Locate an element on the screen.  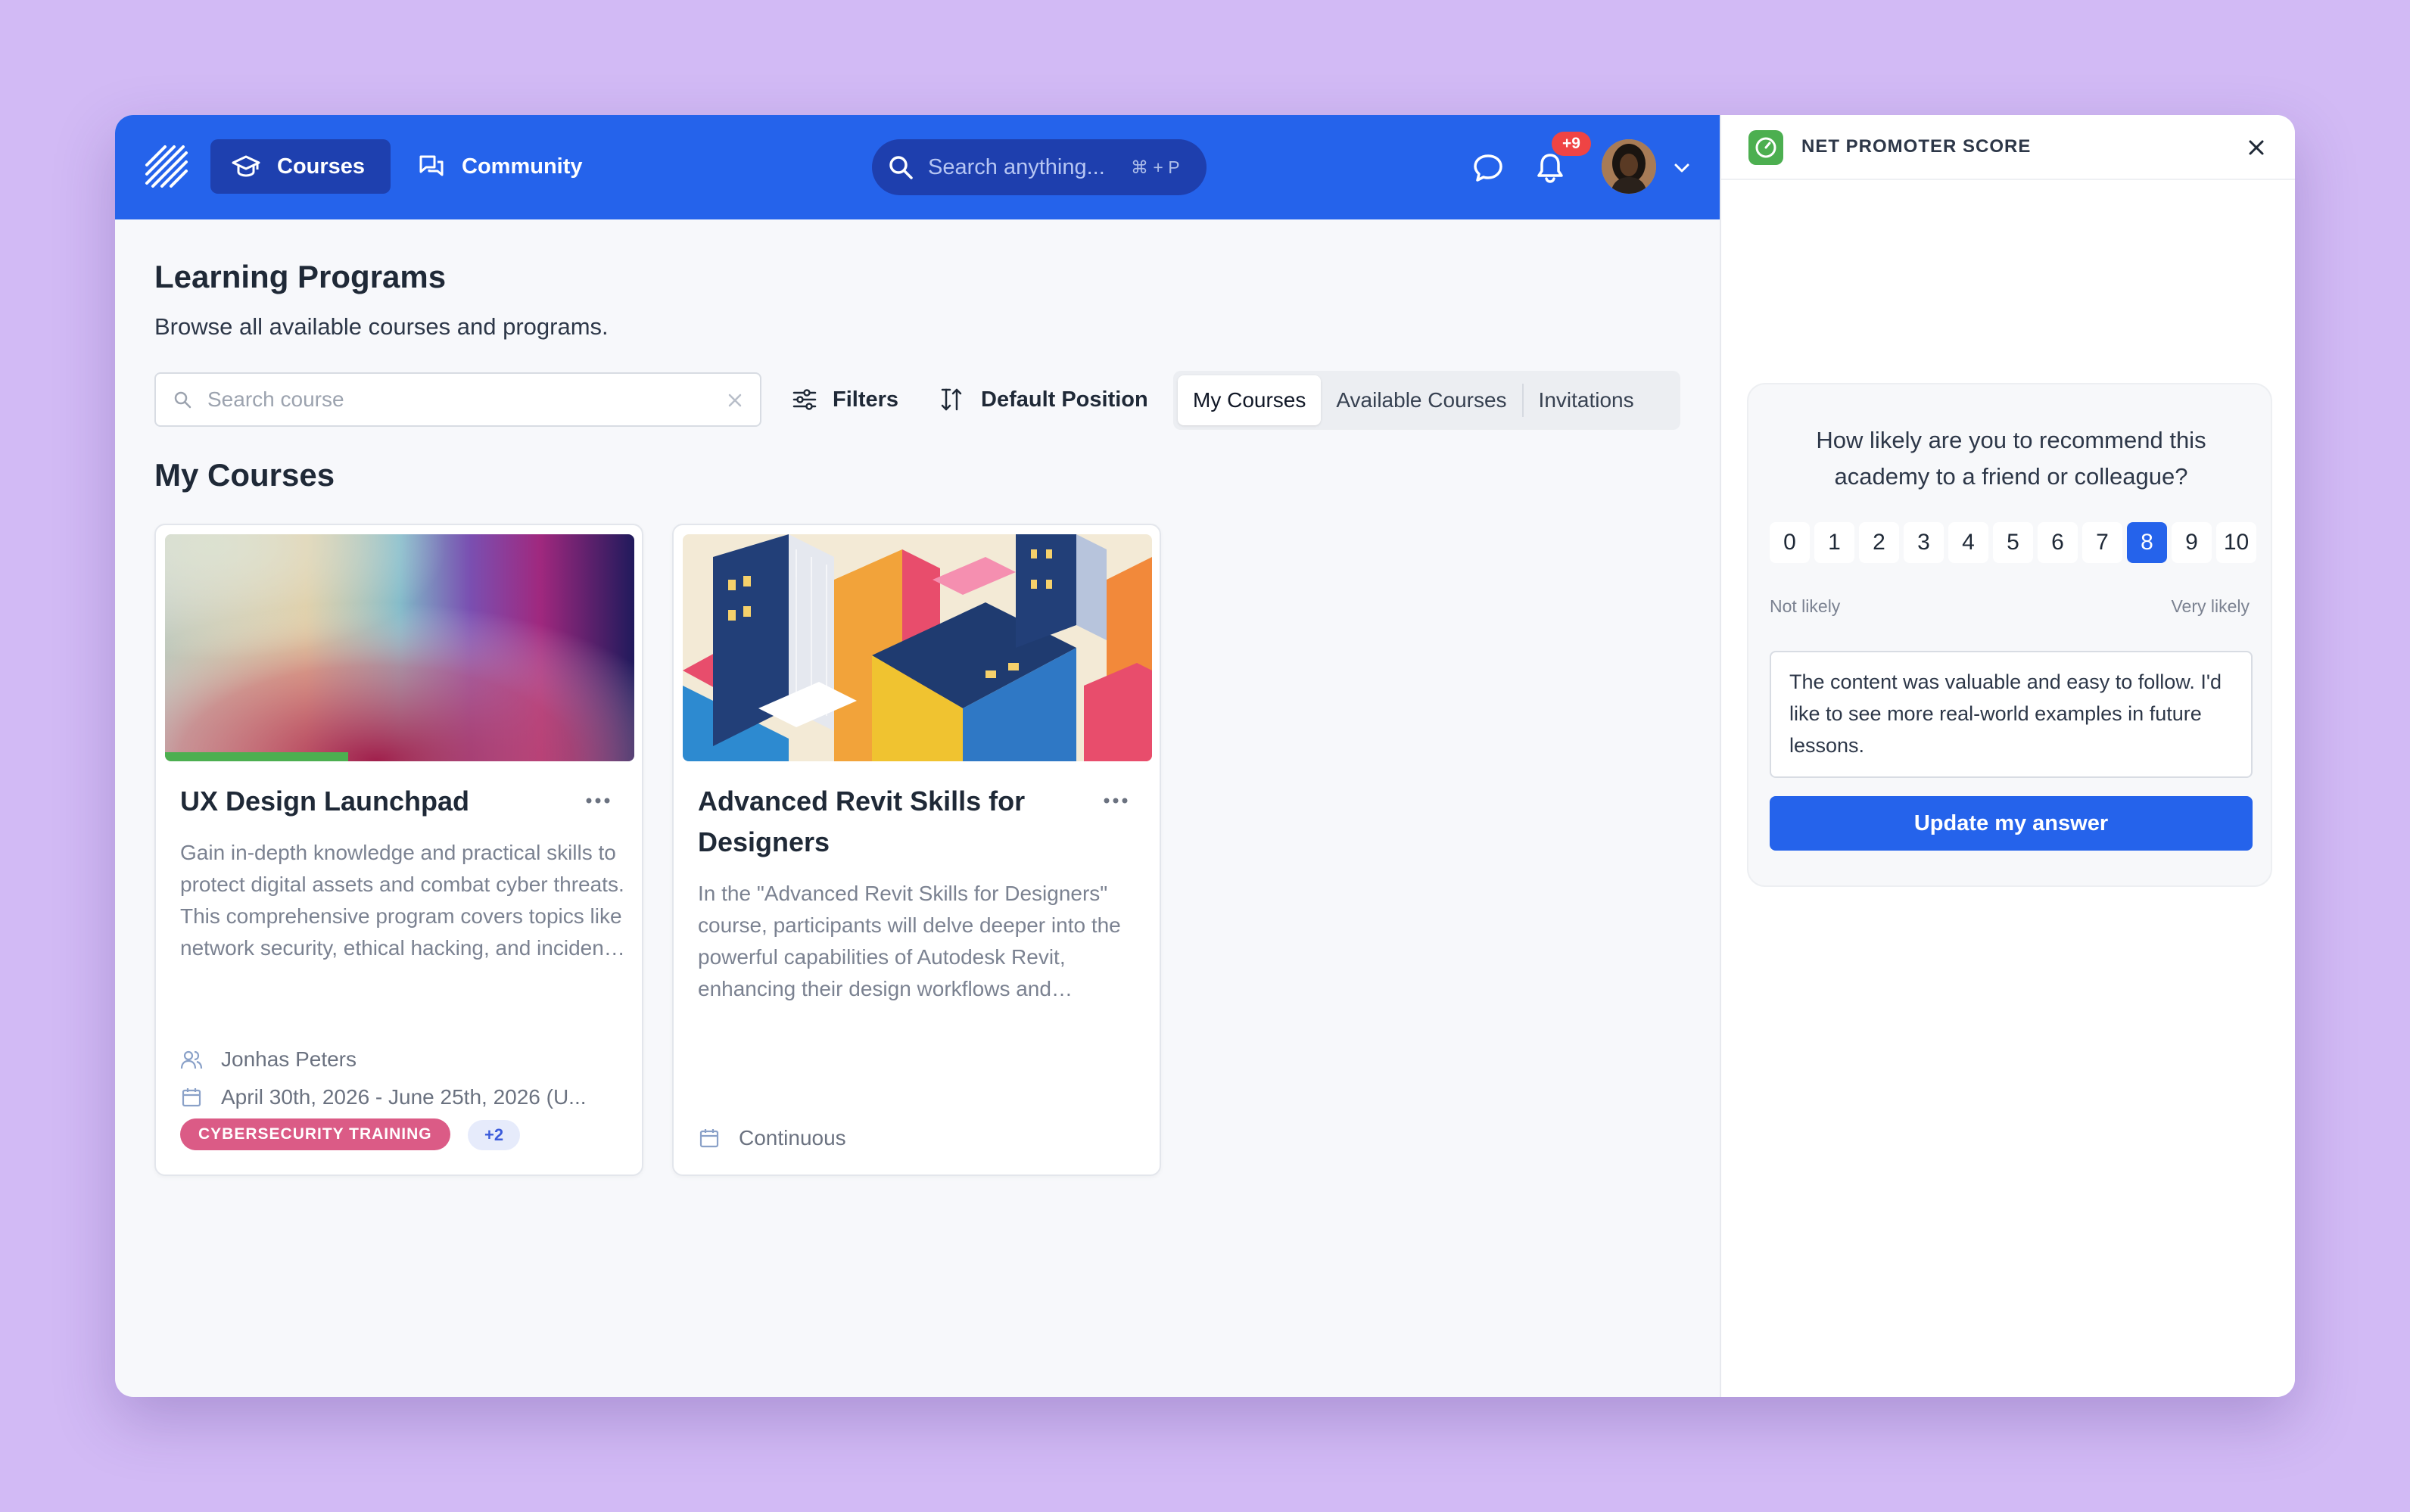
tab-invitations: Invitations is located at coordinates (1586, 400).